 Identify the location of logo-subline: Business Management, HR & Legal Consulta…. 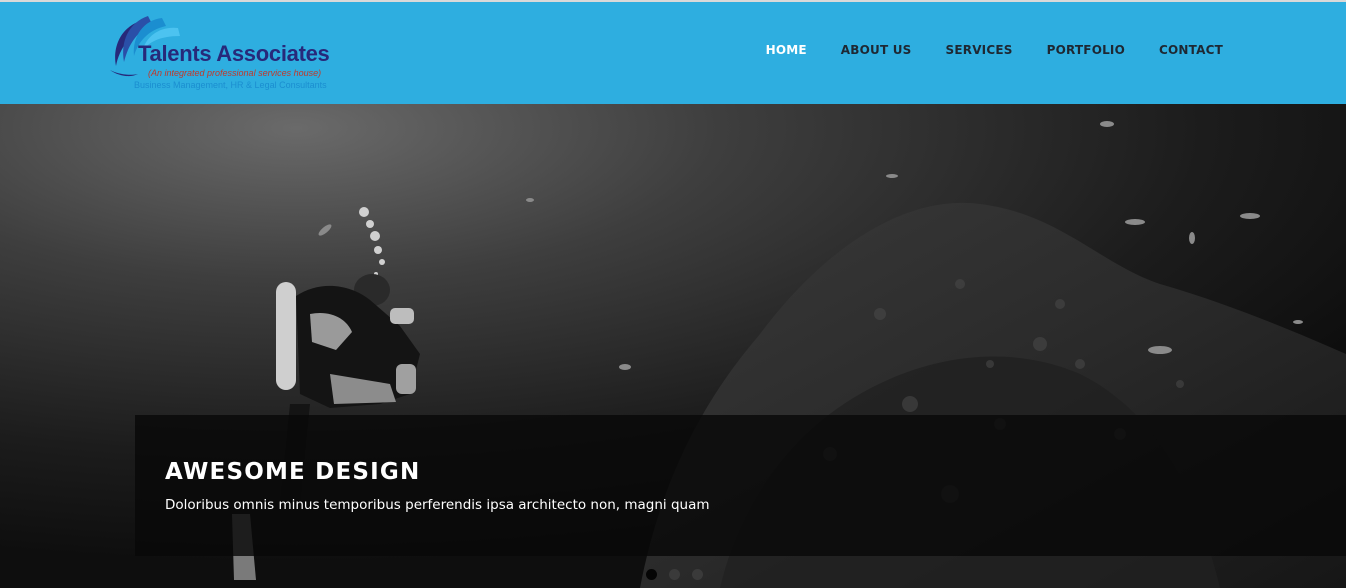
(230, 85).